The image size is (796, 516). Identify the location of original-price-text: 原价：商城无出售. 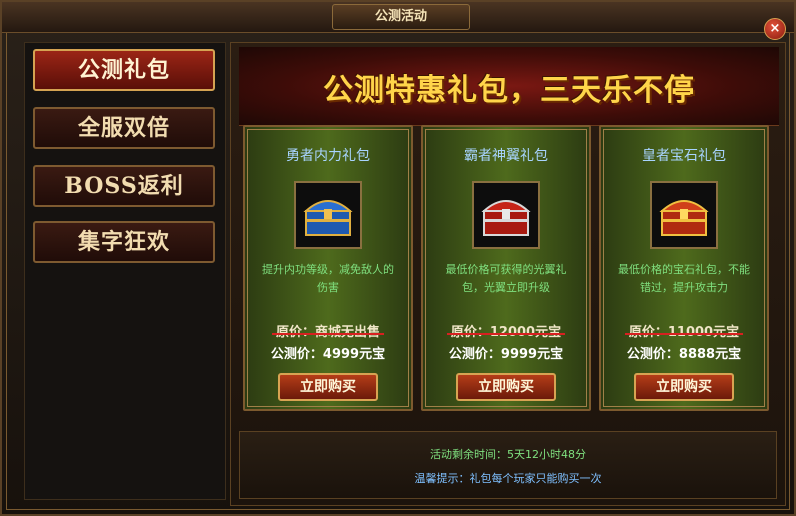
(327, 332).